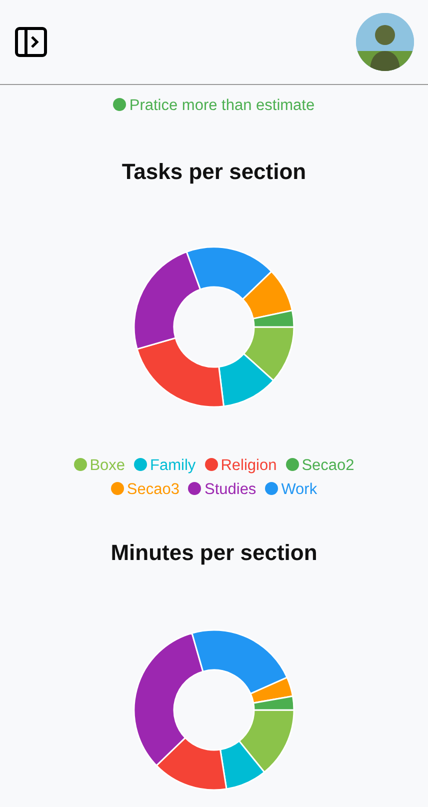 The width and height of the screenshot is (428, 807). Describe the element at coordinates (173, 465) in the screenshot. I see `legend-label: Family` at that location.